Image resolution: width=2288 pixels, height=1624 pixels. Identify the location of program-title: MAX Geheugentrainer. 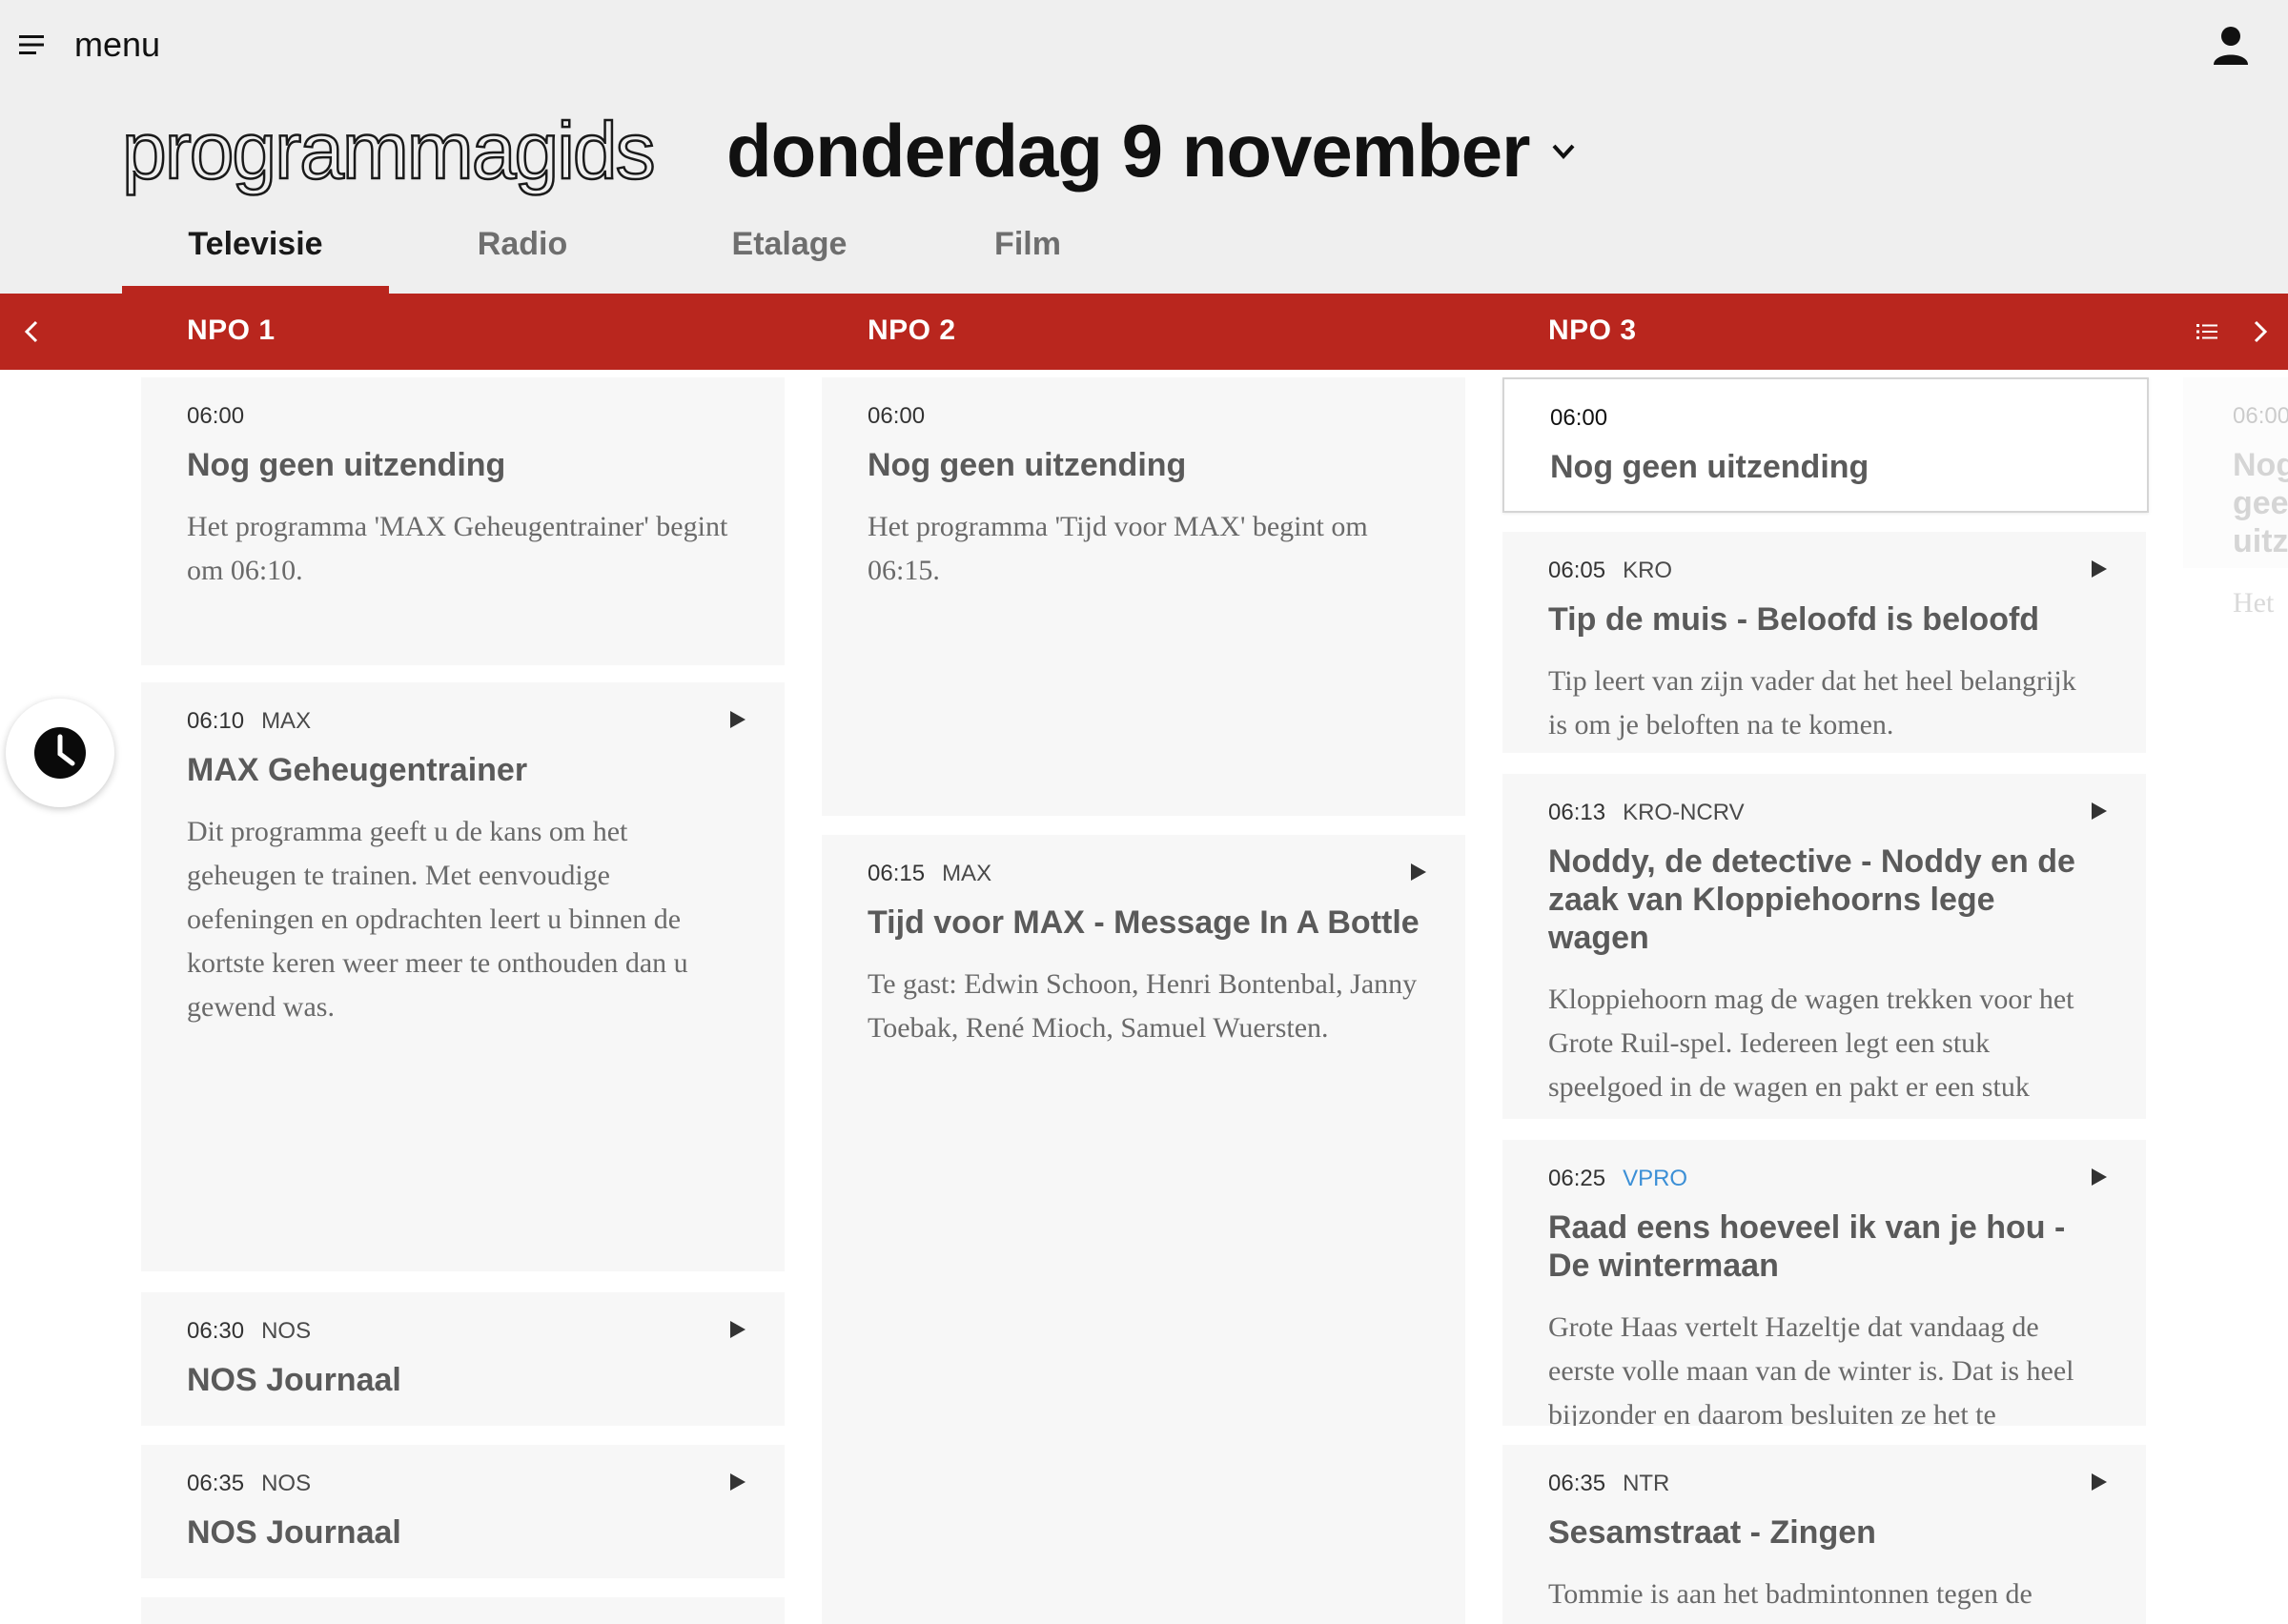
(357, 770).